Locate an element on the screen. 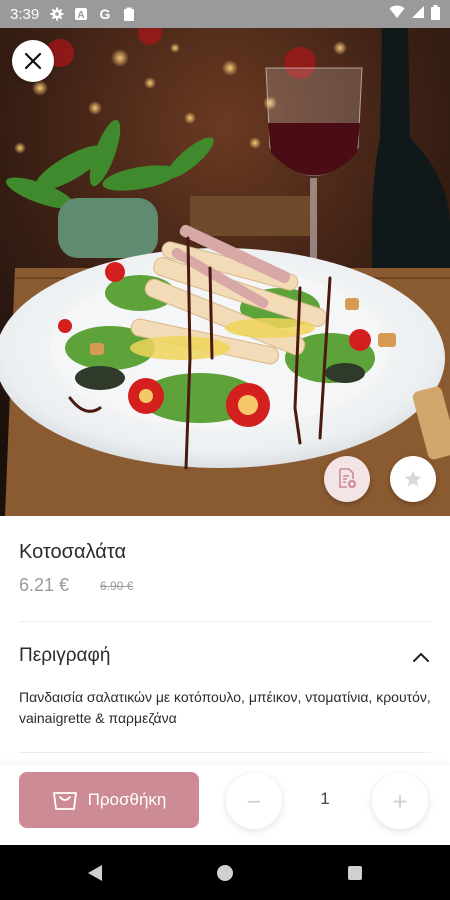 Image resolution: width=450 pixels, height=900 pixels. a-icon: A is located at coordinates (81, 14).